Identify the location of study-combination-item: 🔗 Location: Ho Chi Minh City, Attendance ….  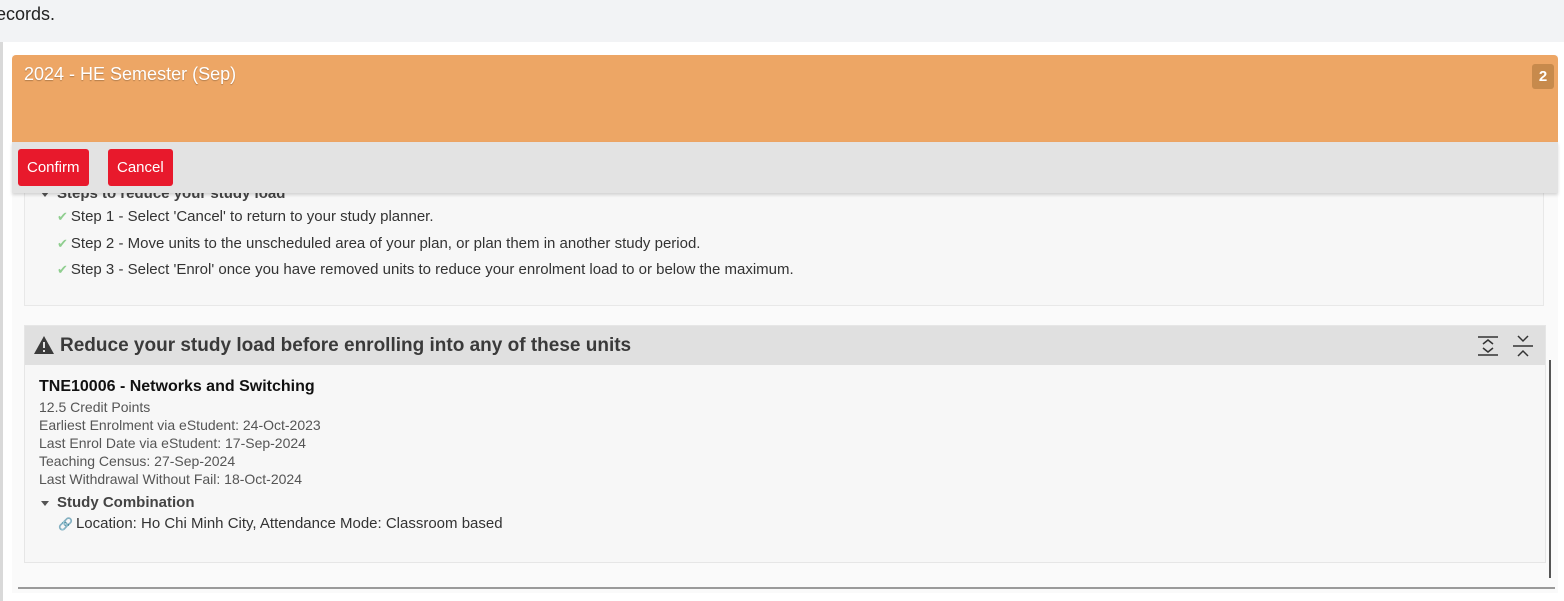
(280, 523).